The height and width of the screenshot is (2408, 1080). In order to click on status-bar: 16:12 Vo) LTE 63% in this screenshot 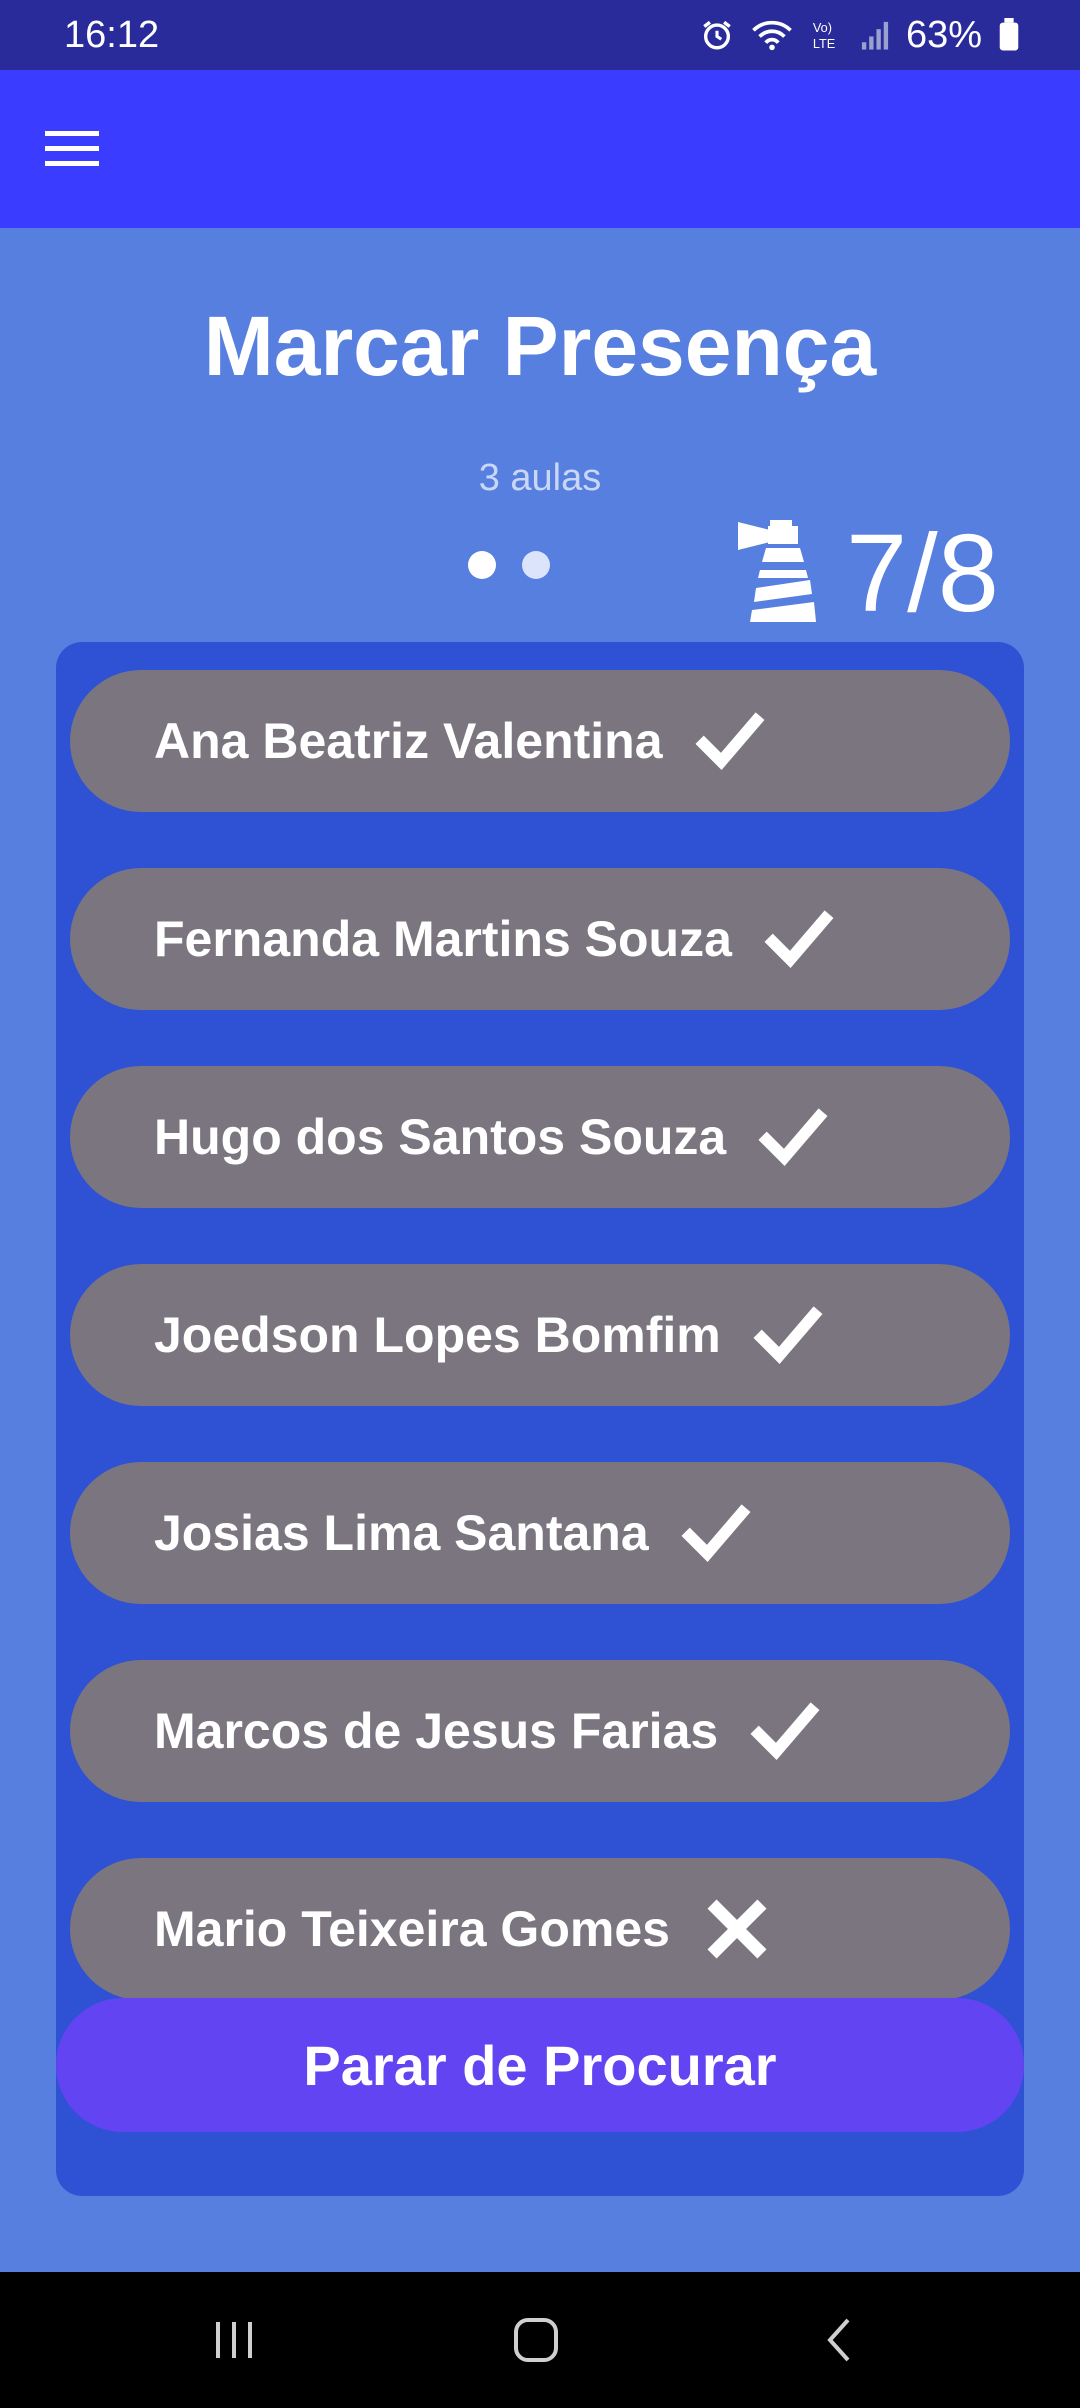, I will do `click(540, 35)`.